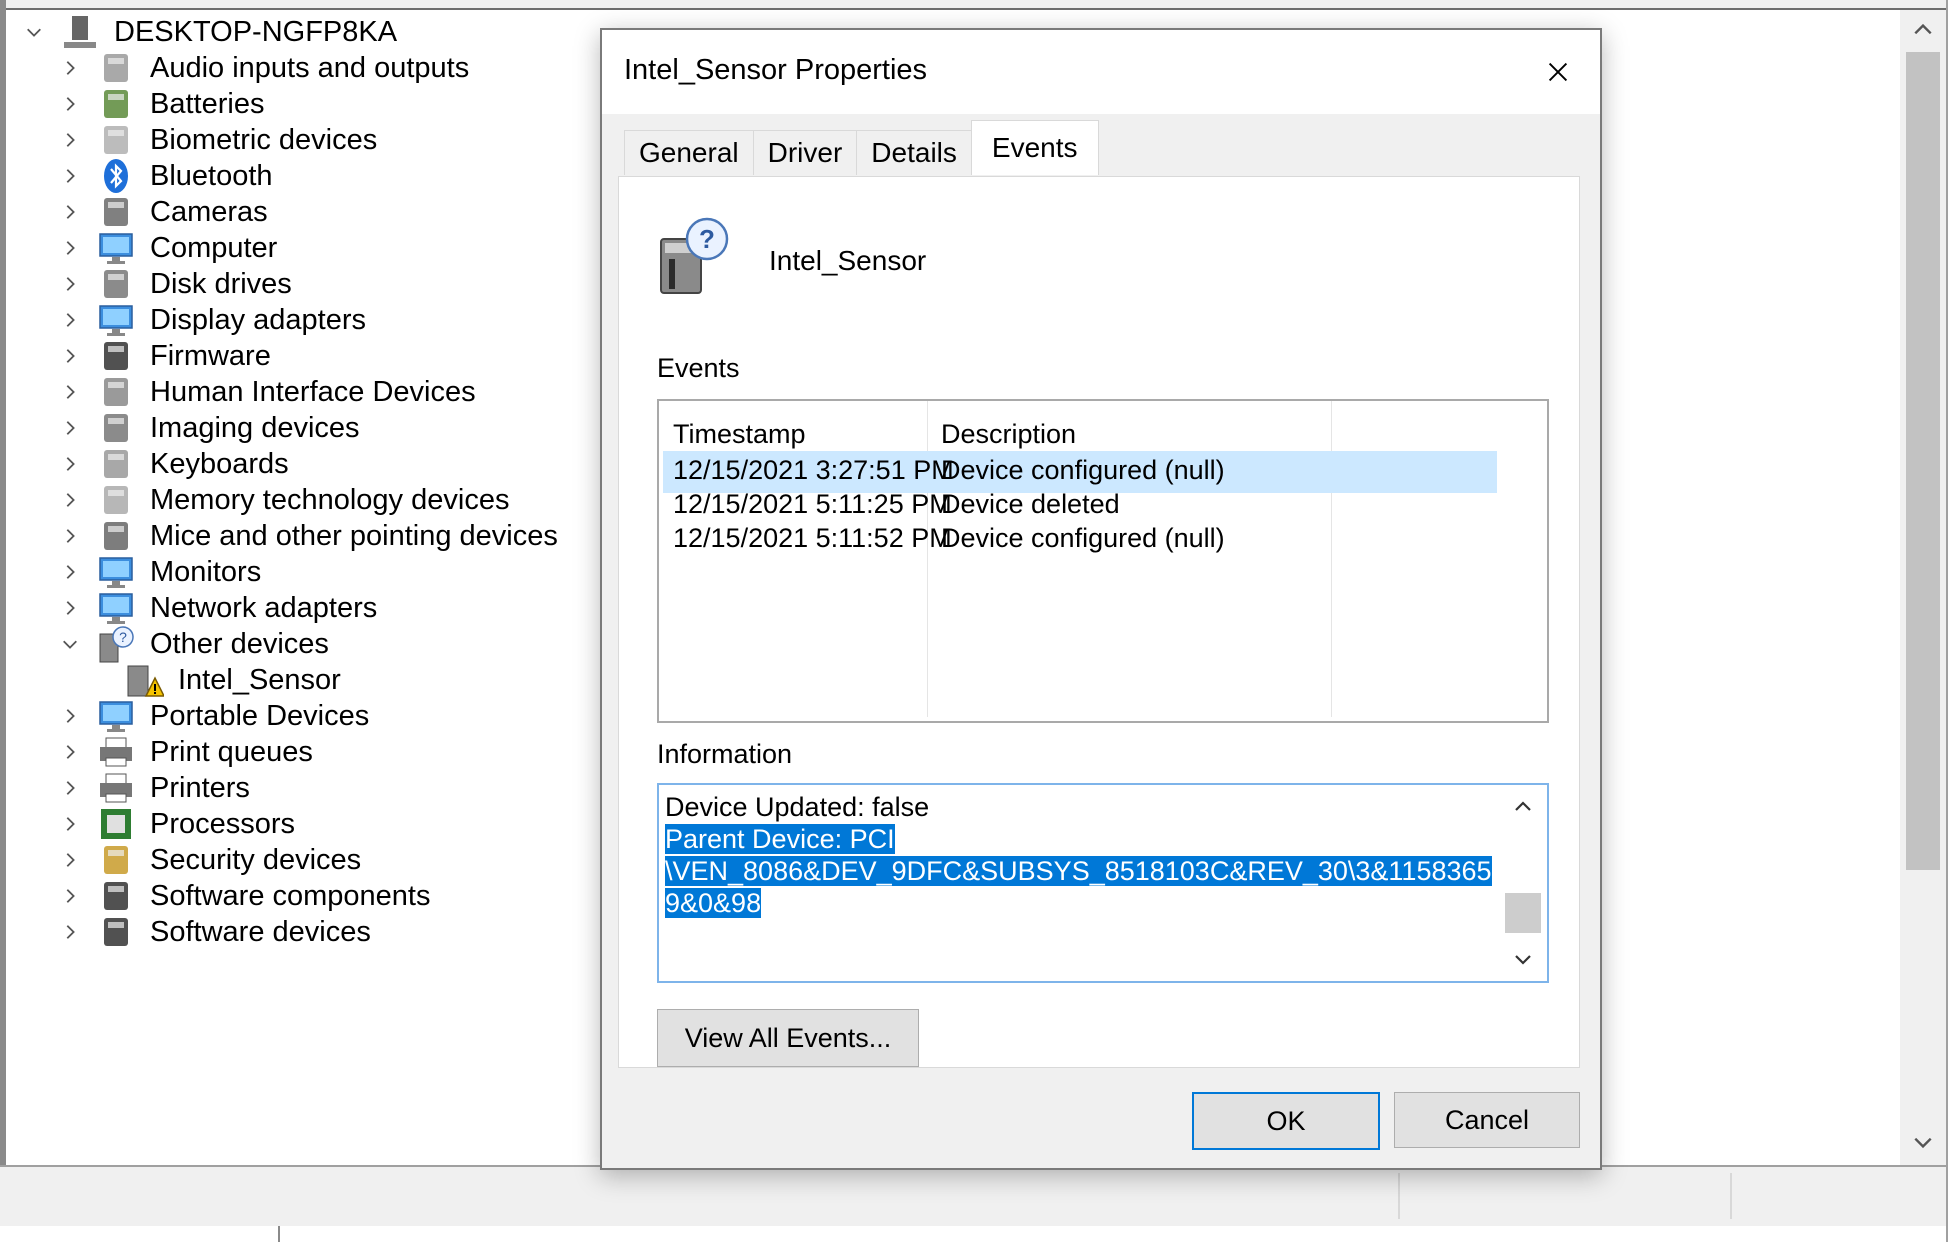 The width and height of the screenshot is (1960, 1242). I want to click on tree-item-label: Memory technology devices, so click(330, 499).